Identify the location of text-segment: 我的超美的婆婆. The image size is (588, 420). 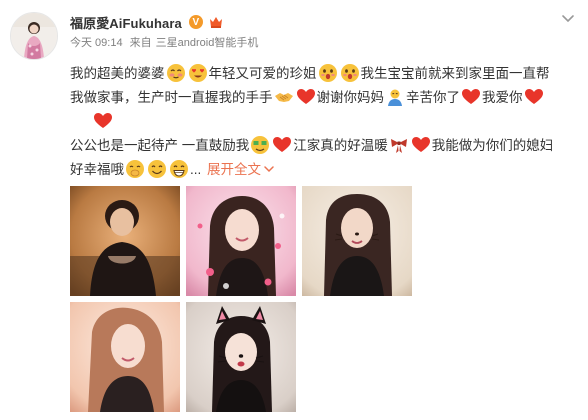
(117, 73).